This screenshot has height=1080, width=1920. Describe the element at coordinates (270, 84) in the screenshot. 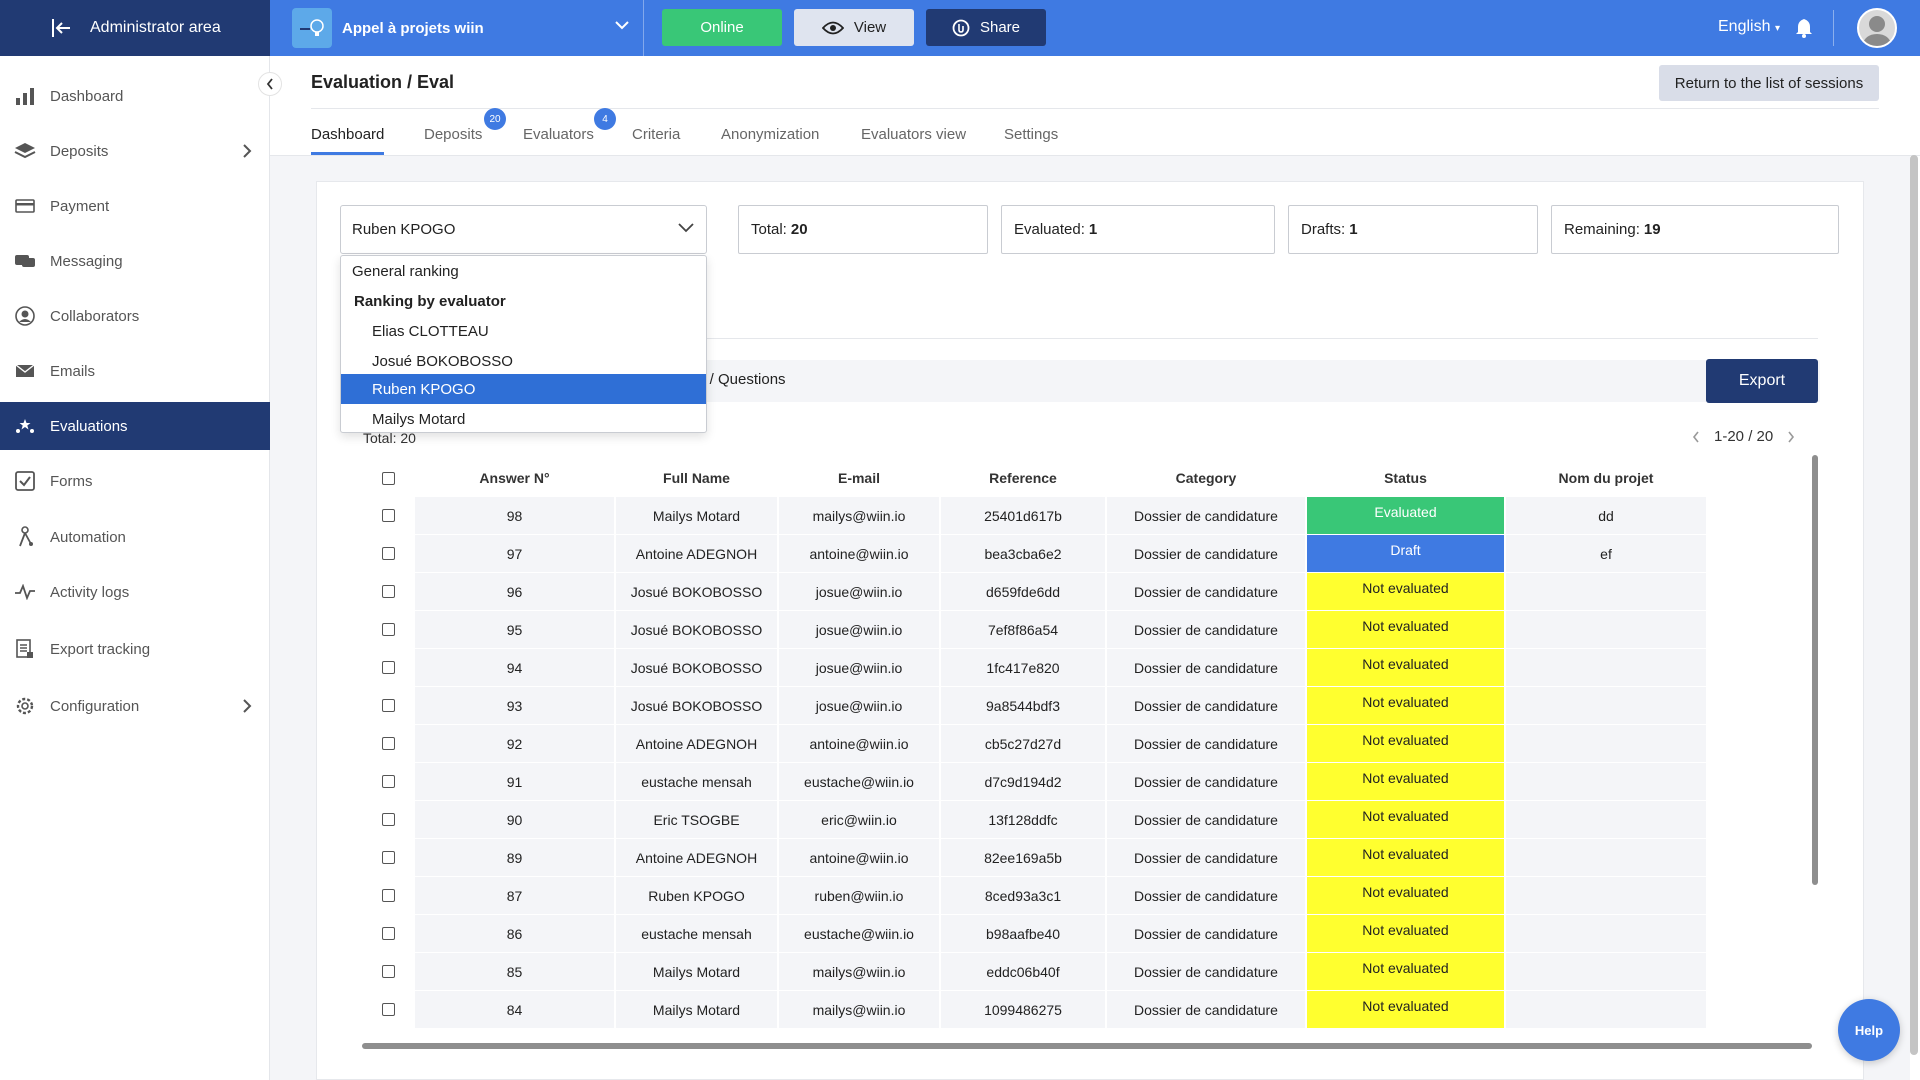

I see `collapse-sidebar-button` at that location.